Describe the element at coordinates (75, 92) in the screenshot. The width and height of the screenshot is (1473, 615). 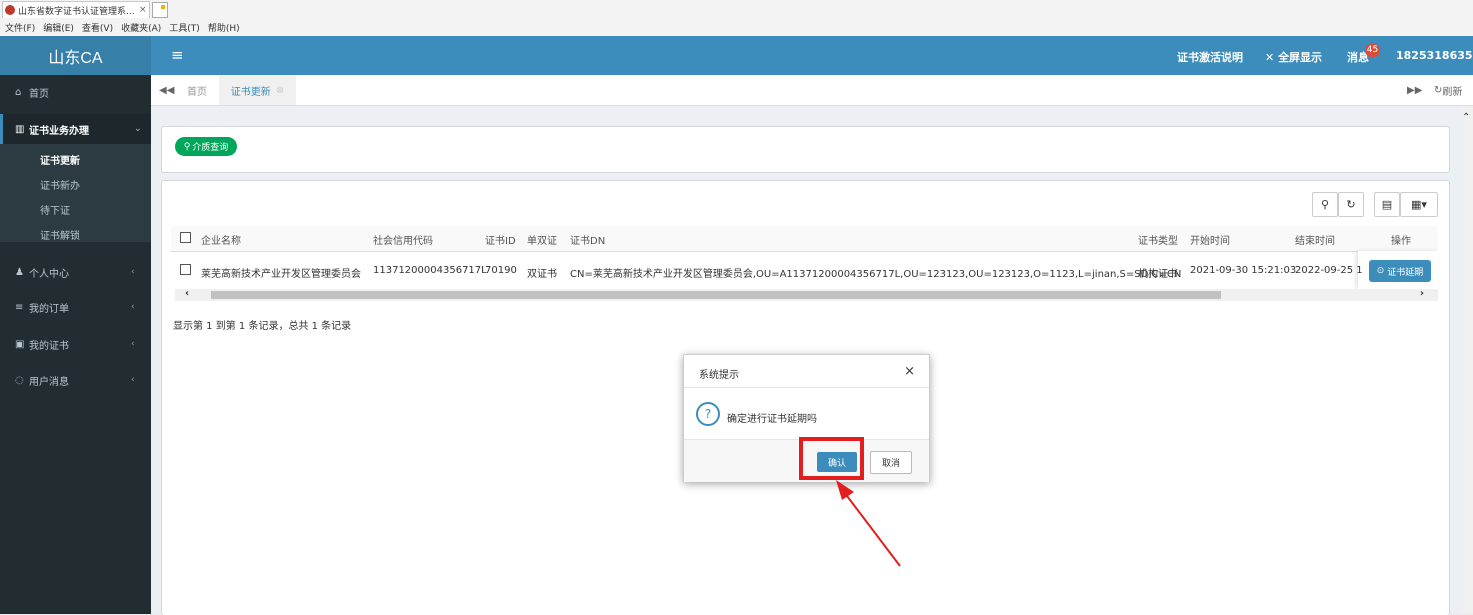
I see `sidebar-item-home: ⌂ 首页` at that location.